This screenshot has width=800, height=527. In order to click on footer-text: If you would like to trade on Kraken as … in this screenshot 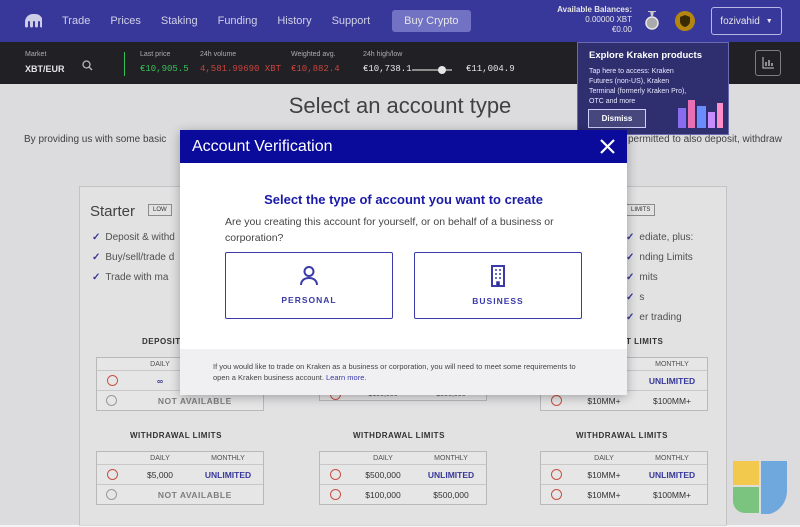, I will do `click(394, 372)`.